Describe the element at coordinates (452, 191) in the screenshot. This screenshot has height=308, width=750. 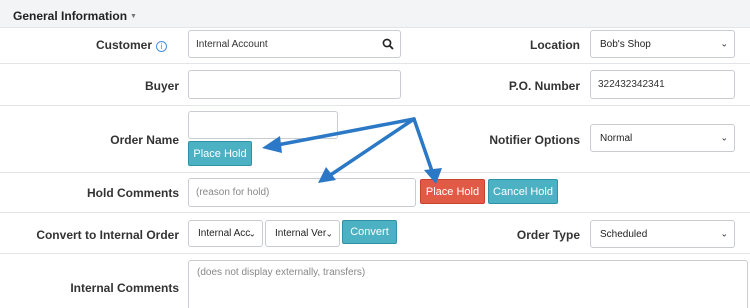
I see `place-hold-button: Place Hold` at that location.